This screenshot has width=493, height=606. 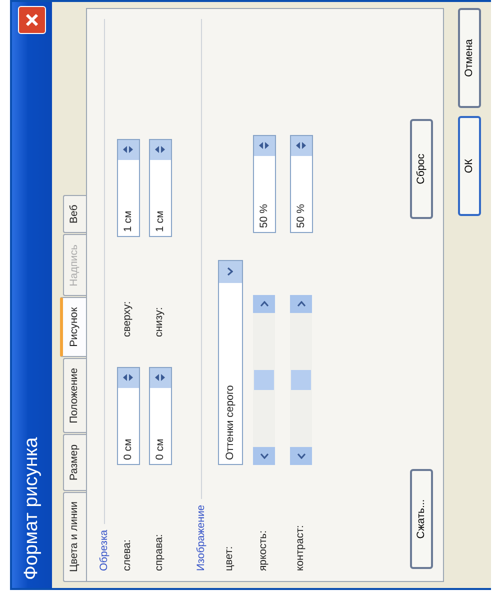 I want to click on close-icon, so click(x=32, y=20).